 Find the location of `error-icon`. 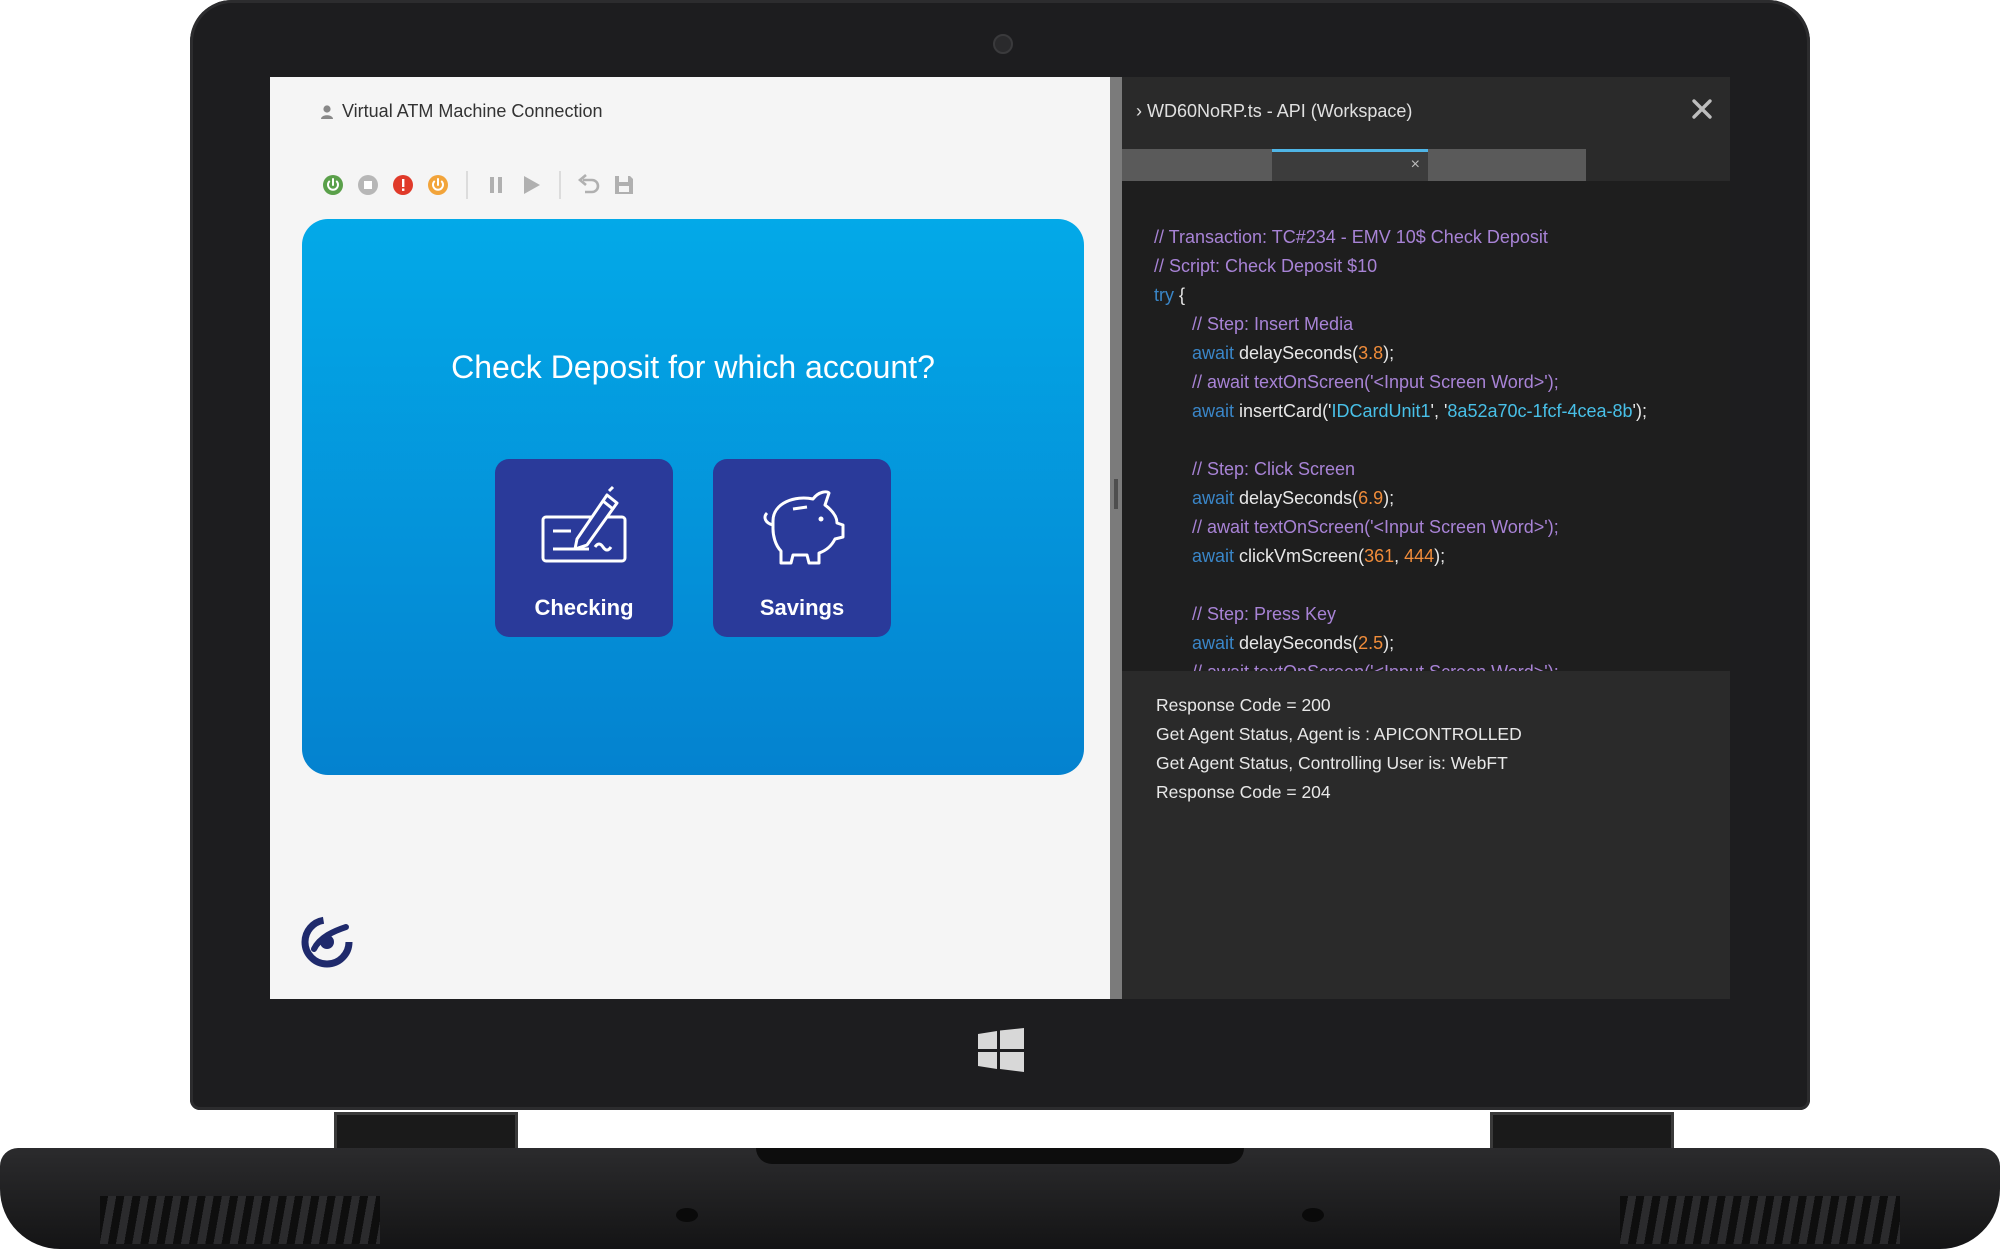

error-icon is located at coordinates (403, 185).